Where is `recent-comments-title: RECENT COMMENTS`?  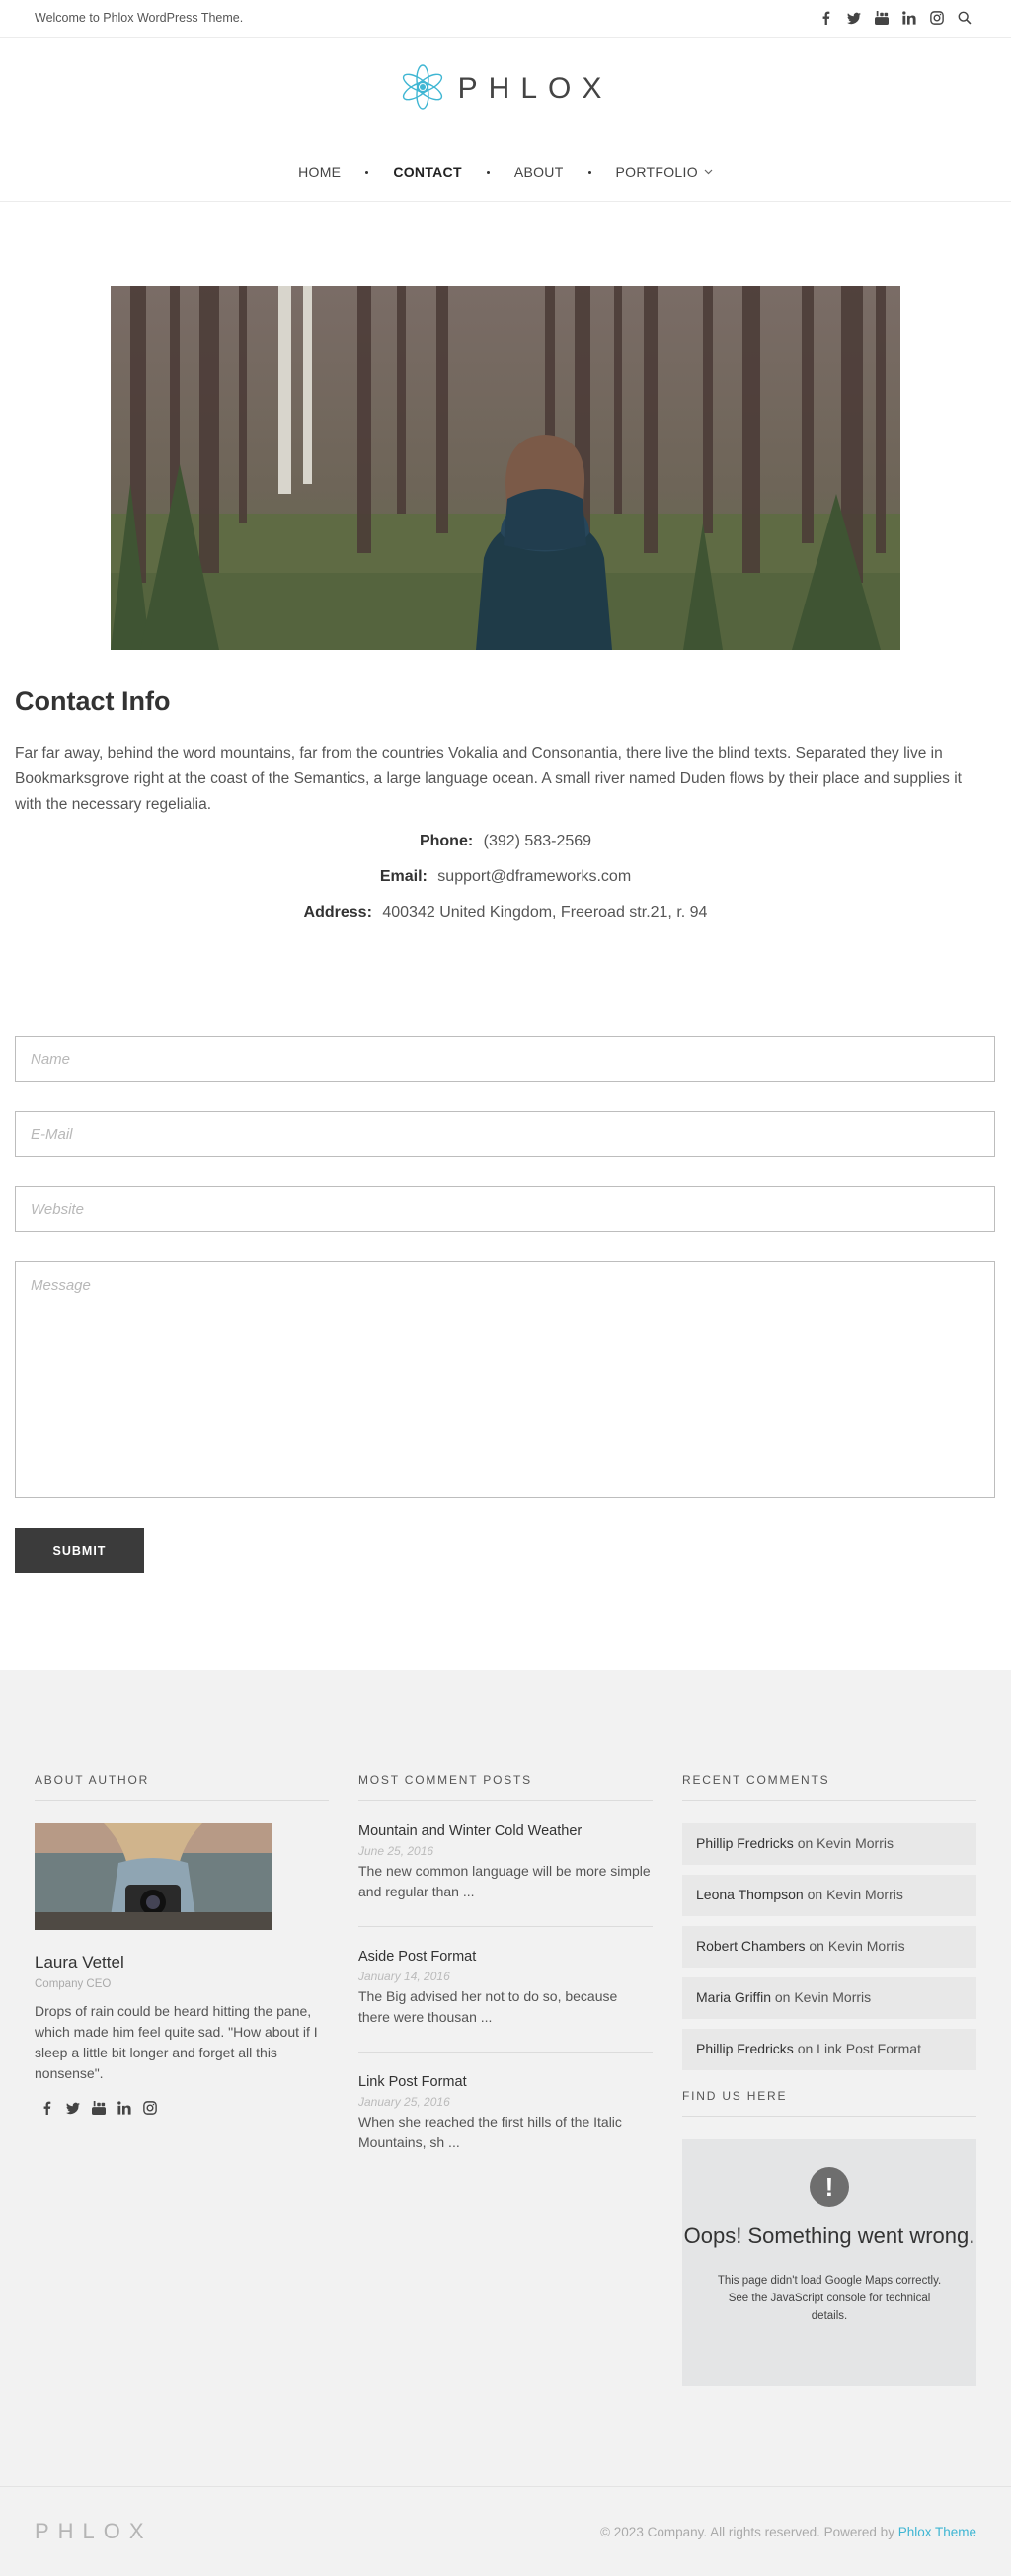 recent-comments-title: RECENT COMMENTS is located at coordinates (756, 1780).